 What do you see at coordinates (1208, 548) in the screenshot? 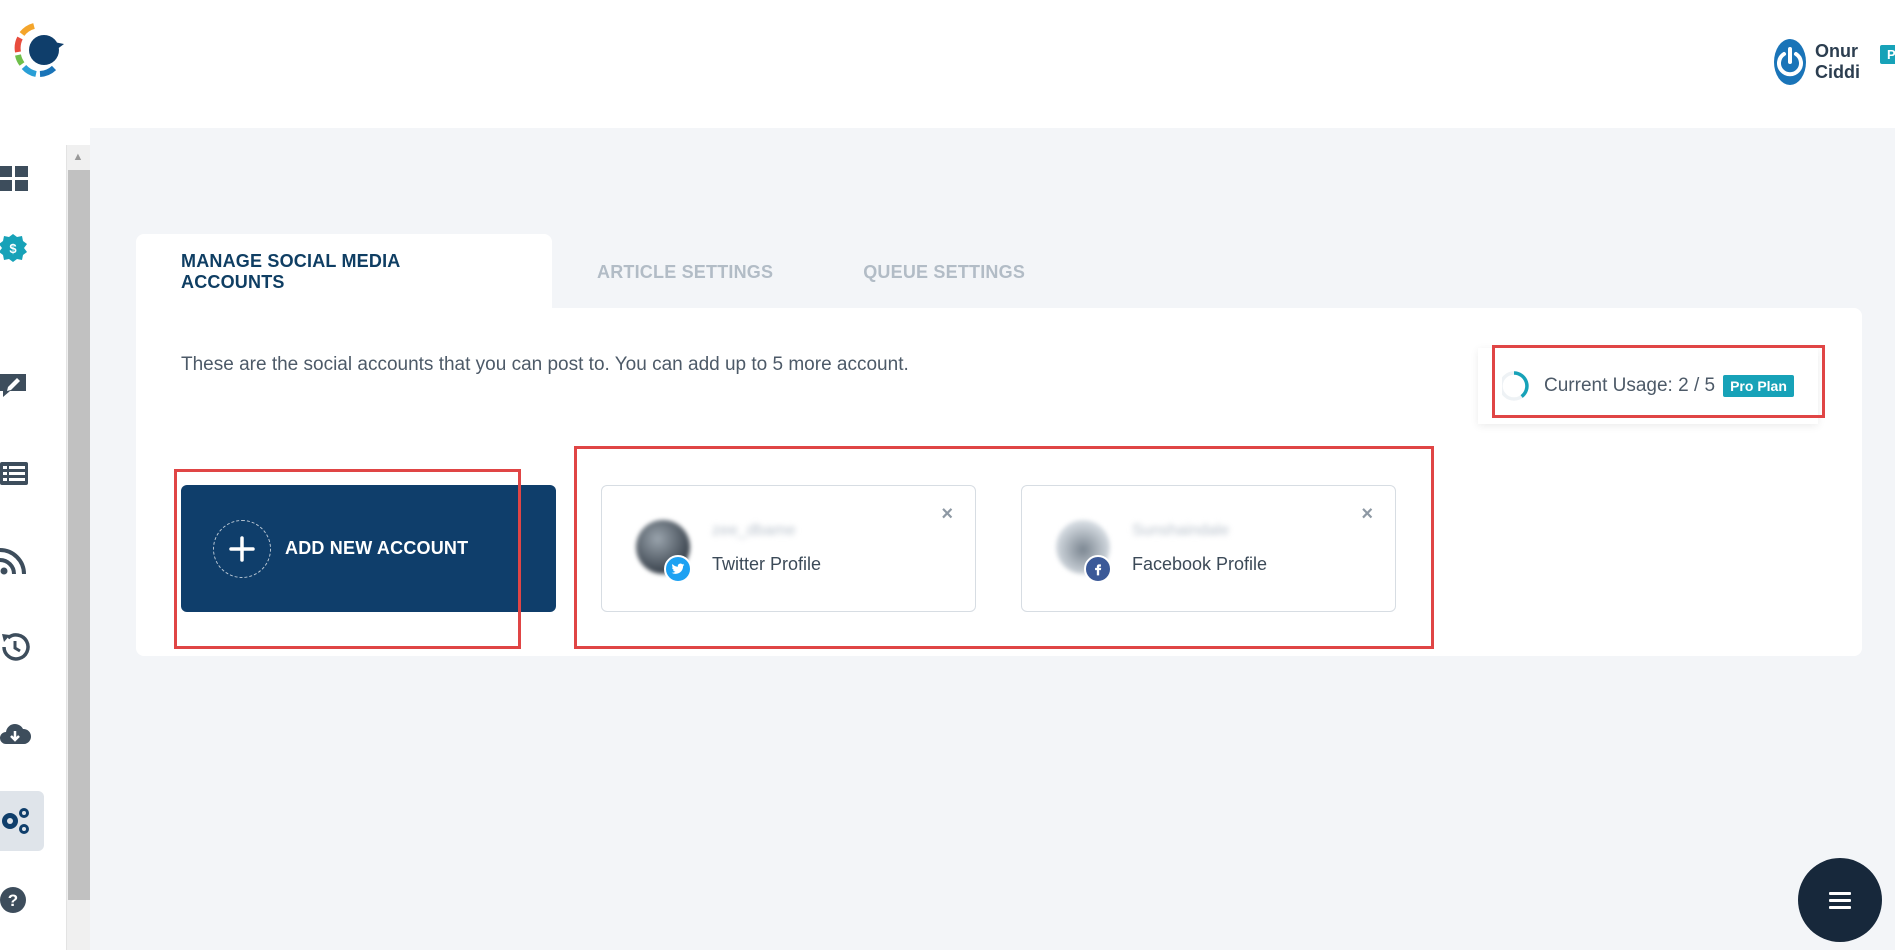
I see `account-card-facebook: Sunshaindale Facebook Profile ×` at bounding box center [1208, 548].